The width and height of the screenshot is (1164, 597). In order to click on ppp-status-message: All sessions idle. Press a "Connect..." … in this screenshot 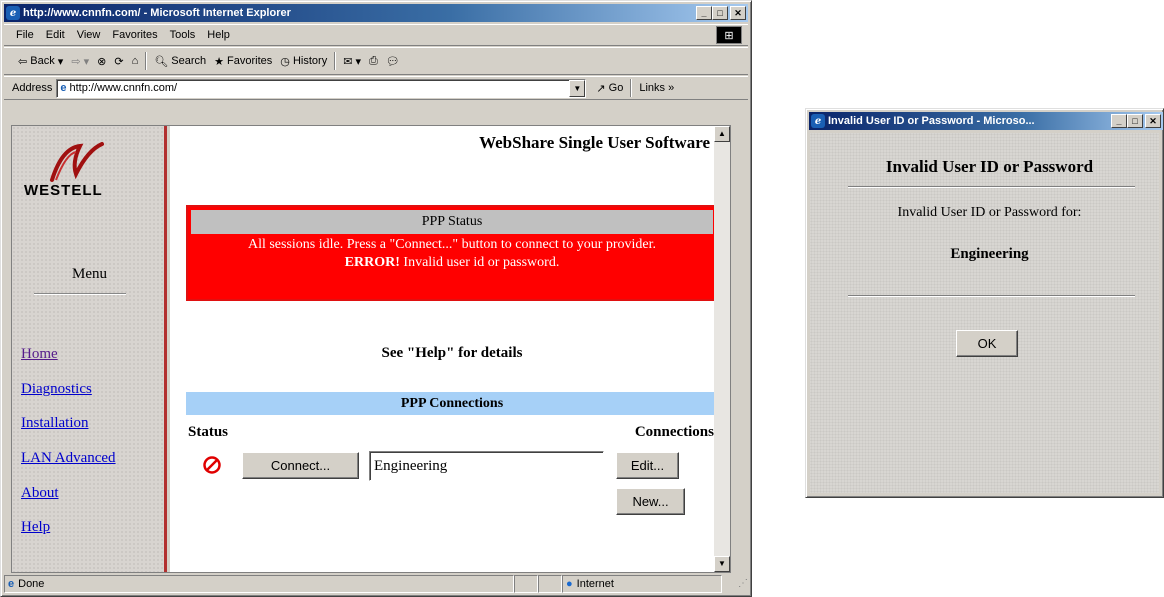, I will do `click(452, 244)`.